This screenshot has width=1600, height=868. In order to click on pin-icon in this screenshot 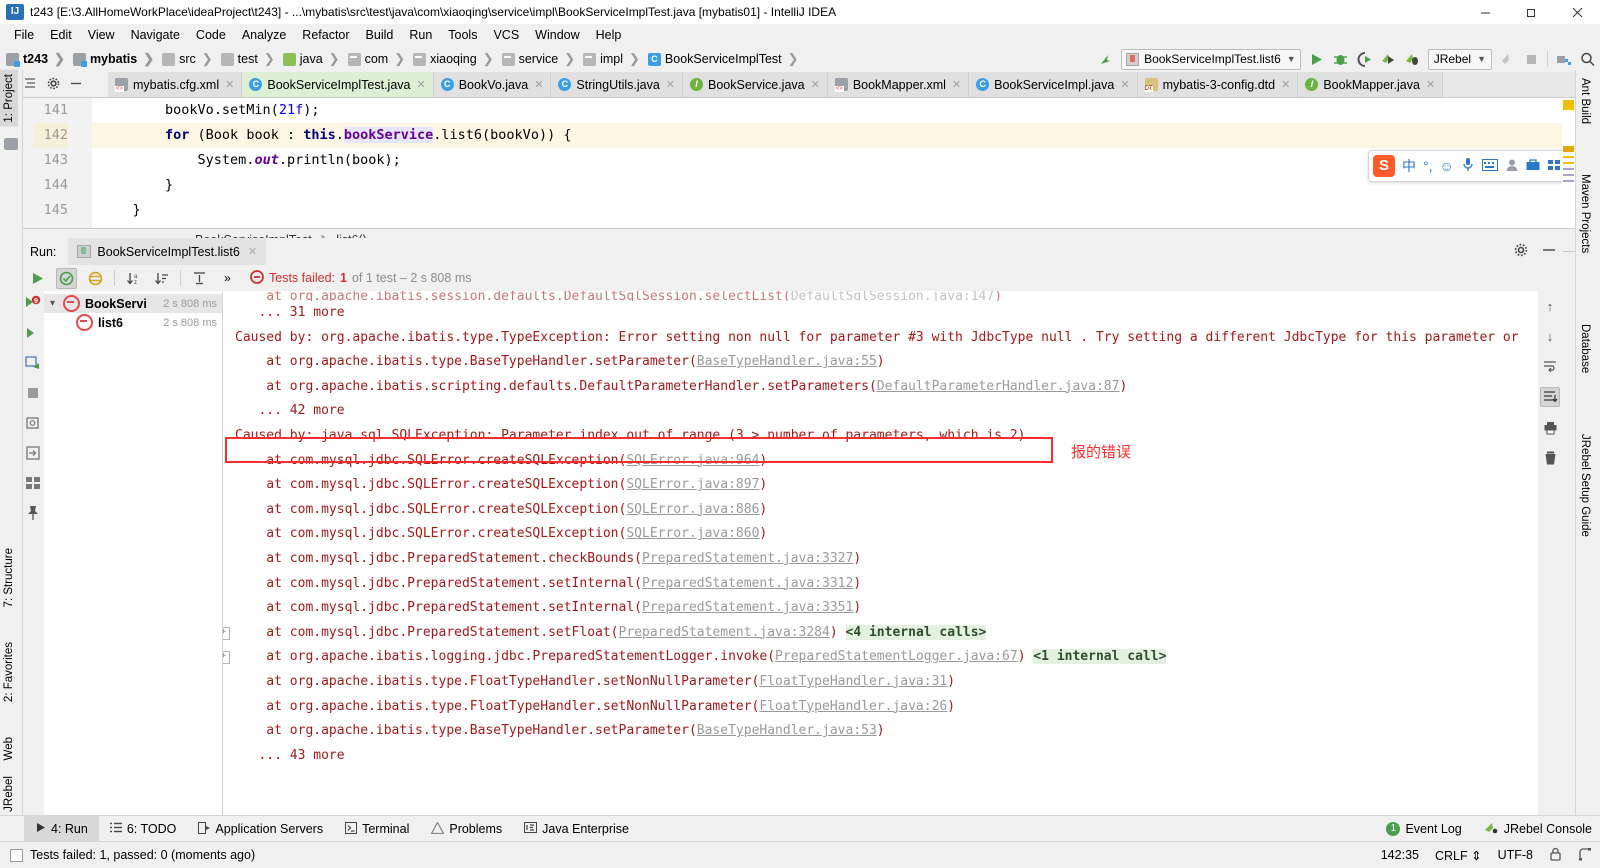, I will do `click(33, 514)`.